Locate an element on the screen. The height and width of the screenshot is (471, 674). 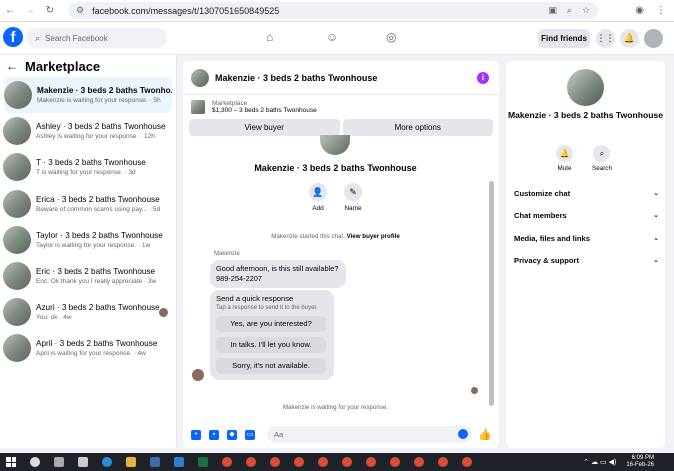
sender-name: Makenzie is located at coordinates (227, 254).